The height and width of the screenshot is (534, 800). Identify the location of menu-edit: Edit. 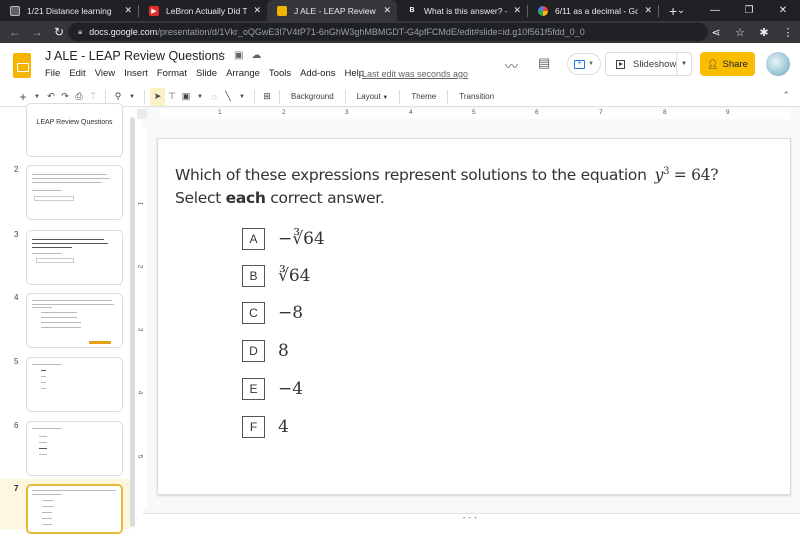
(77, 73).